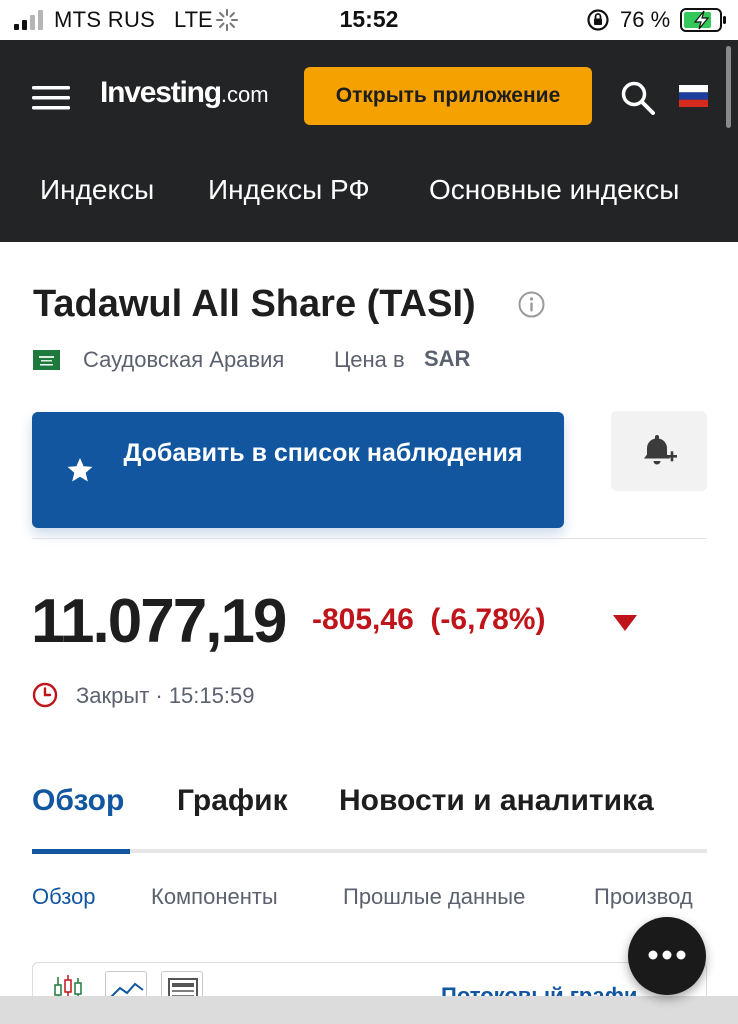 The image size is (738, 1024). I want to click on subtab-overview: Обзор, so click(64, 897).